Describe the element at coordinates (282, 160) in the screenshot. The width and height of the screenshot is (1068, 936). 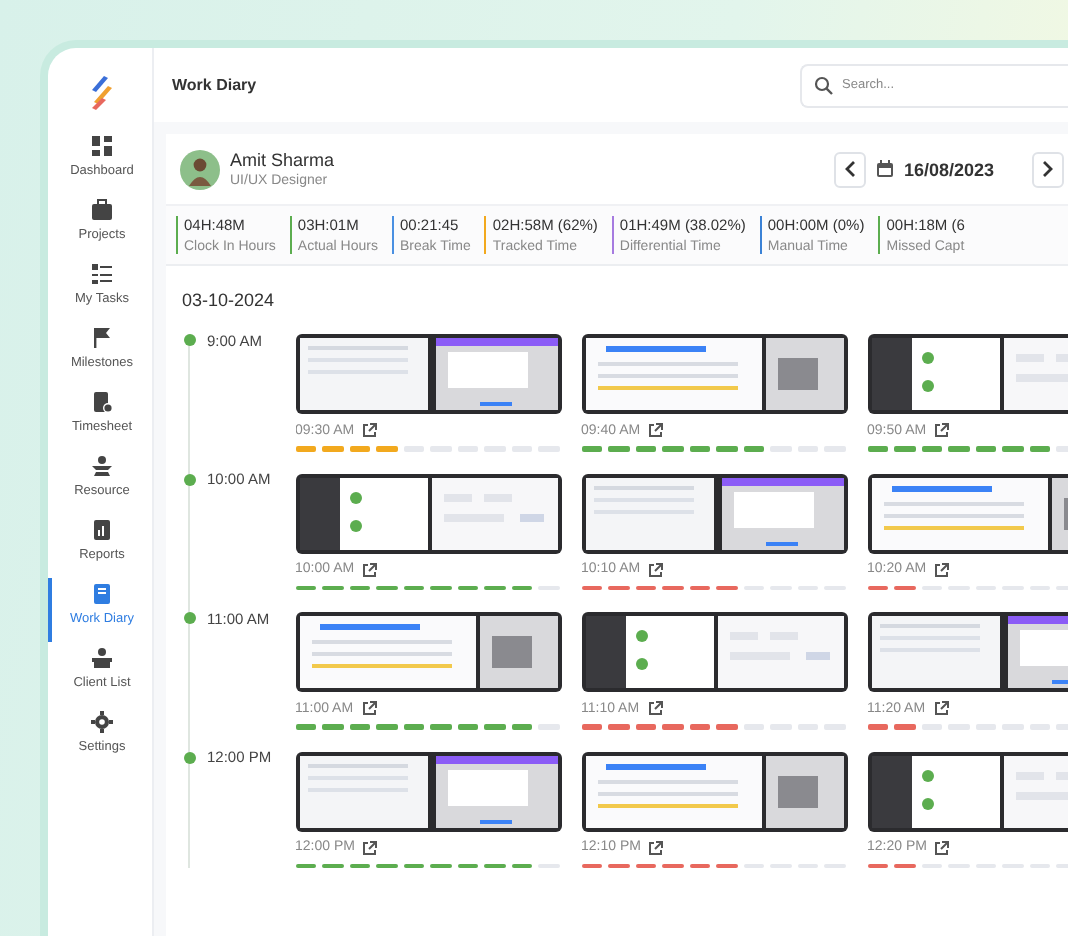
I see `user-name: Amit Sharma` at that location.